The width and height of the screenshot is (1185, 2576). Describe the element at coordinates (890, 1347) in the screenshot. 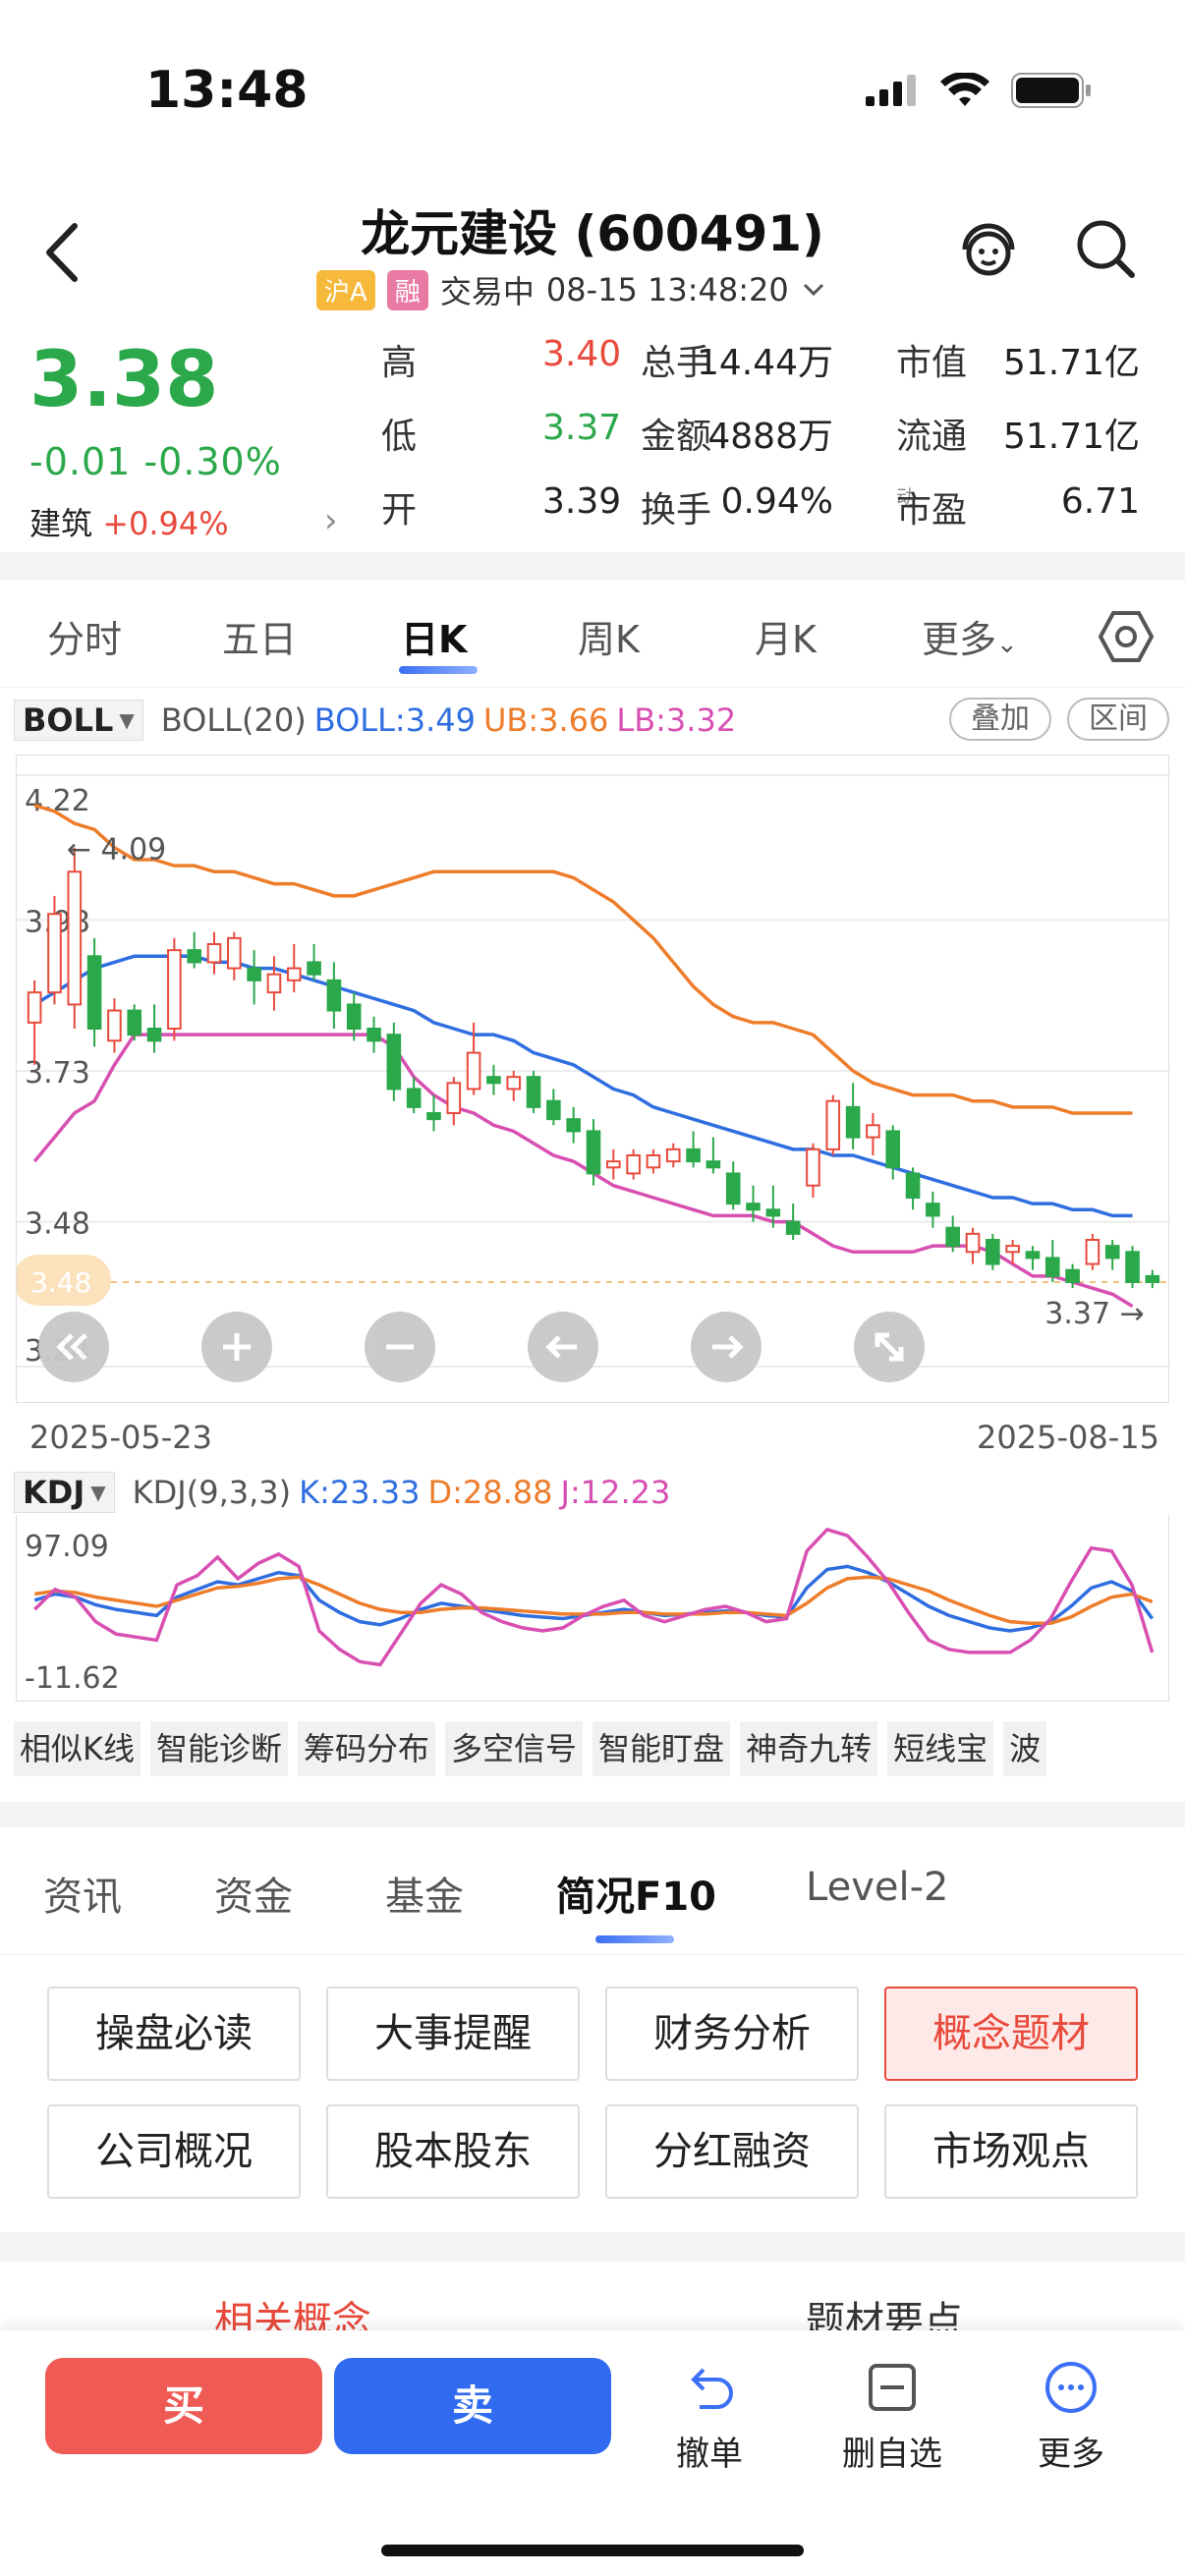

I see `fullscreen-icon` at that location.